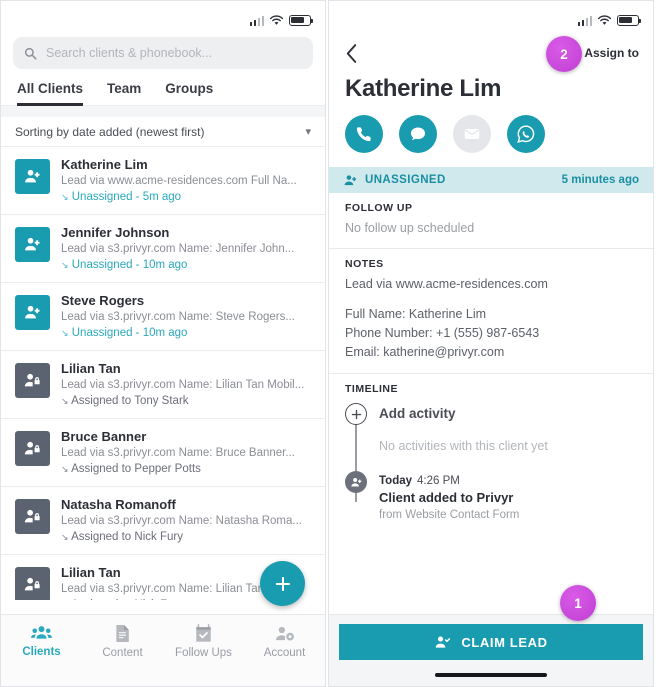 The height and width of the screenshot is (687, 656). I want to click on person-check-icon, so click(443, 642).